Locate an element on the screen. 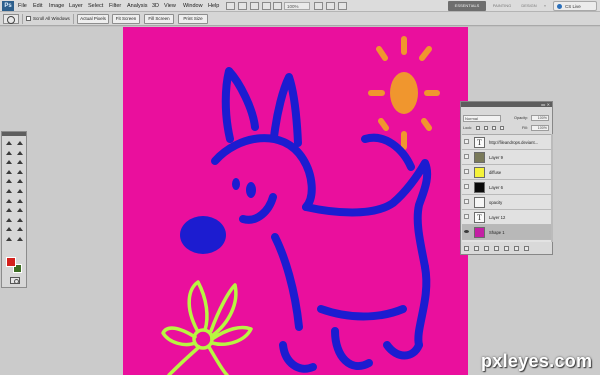 The height and width of the screenshot is (375, 600). sun-ray is located at coordinates (425, 53).